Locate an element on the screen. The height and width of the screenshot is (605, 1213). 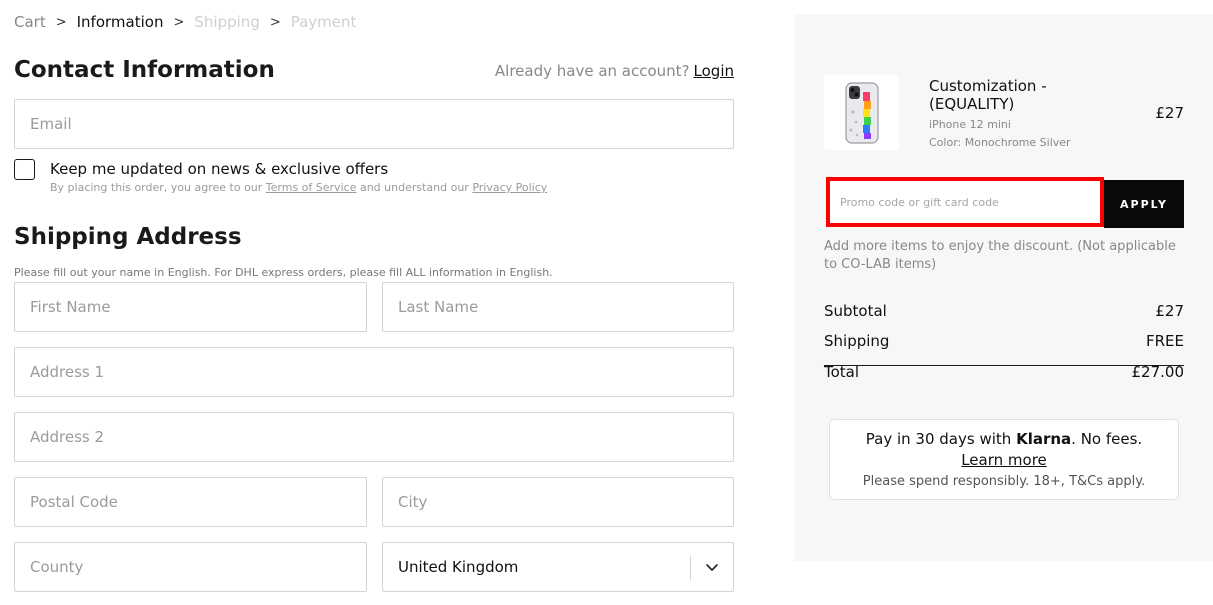
breadcrumb: Cart > Information > Shipping > Payment is located at coordinates (185, 22).